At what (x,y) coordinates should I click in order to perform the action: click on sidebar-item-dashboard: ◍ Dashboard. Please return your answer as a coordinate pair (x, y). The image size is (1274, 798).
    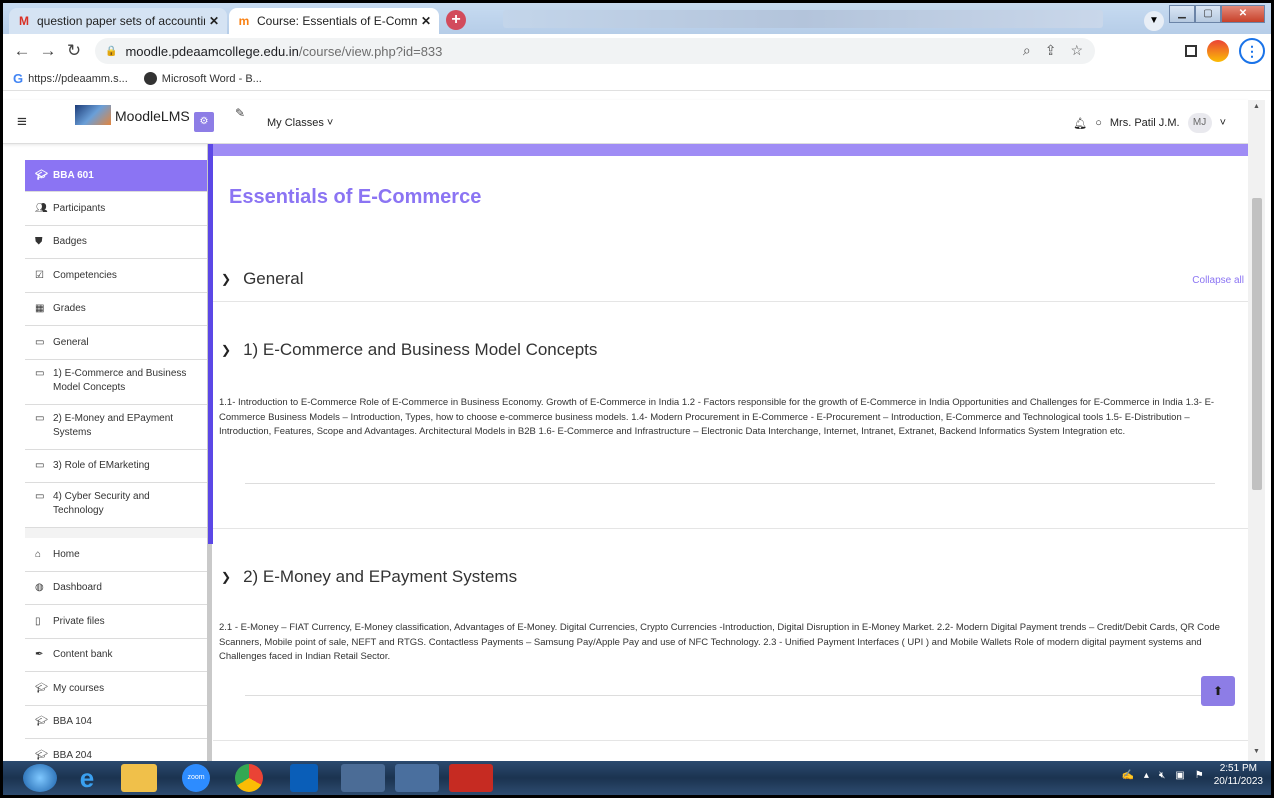
    Looking at the image, I should click on (116, 588).